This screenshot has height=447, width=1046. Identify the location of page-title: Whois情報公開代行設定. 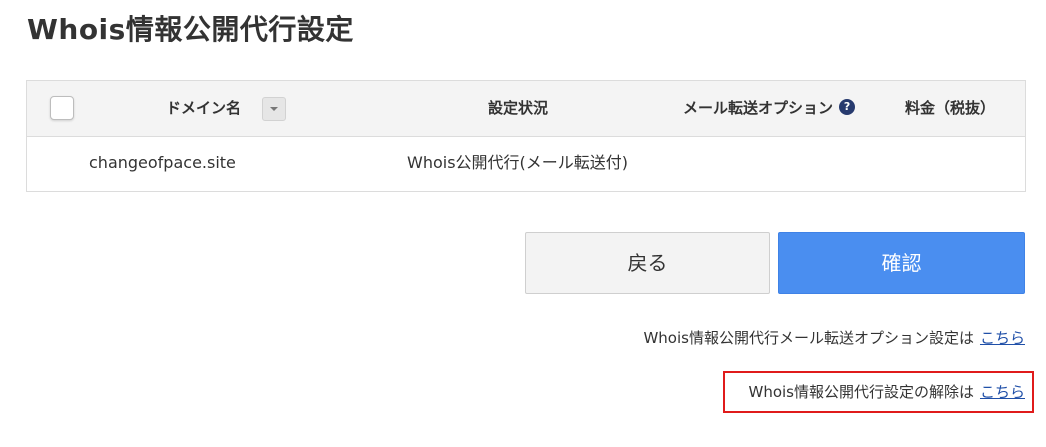
(190, 29).